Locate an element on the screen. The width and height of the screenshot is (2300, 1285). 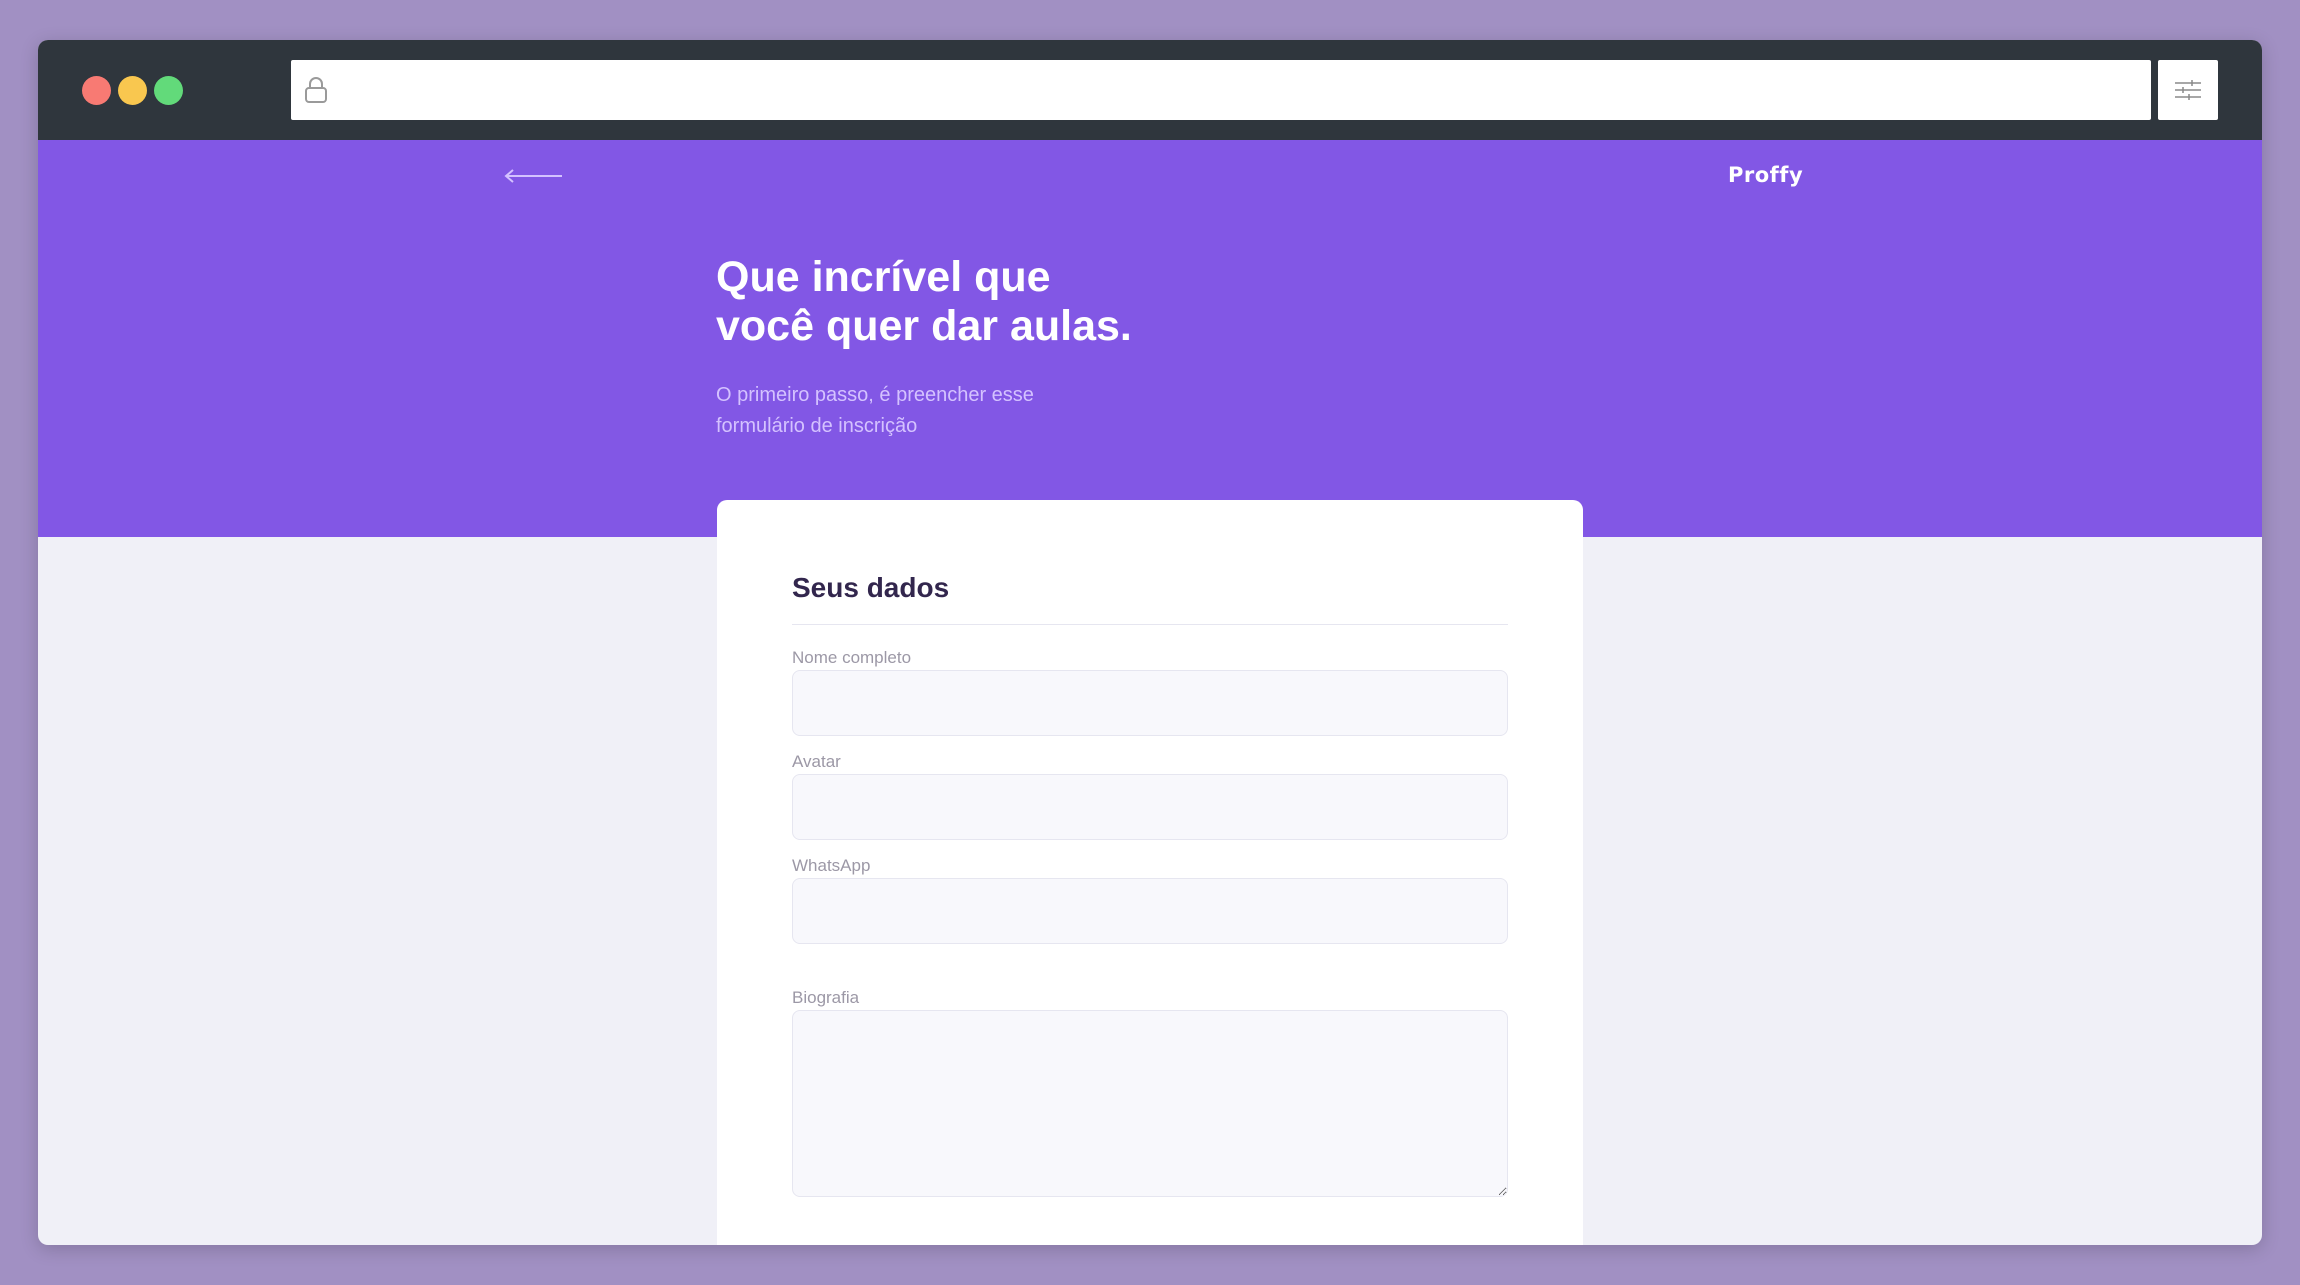
minimize-window-button is located at coordinates (132, 90).